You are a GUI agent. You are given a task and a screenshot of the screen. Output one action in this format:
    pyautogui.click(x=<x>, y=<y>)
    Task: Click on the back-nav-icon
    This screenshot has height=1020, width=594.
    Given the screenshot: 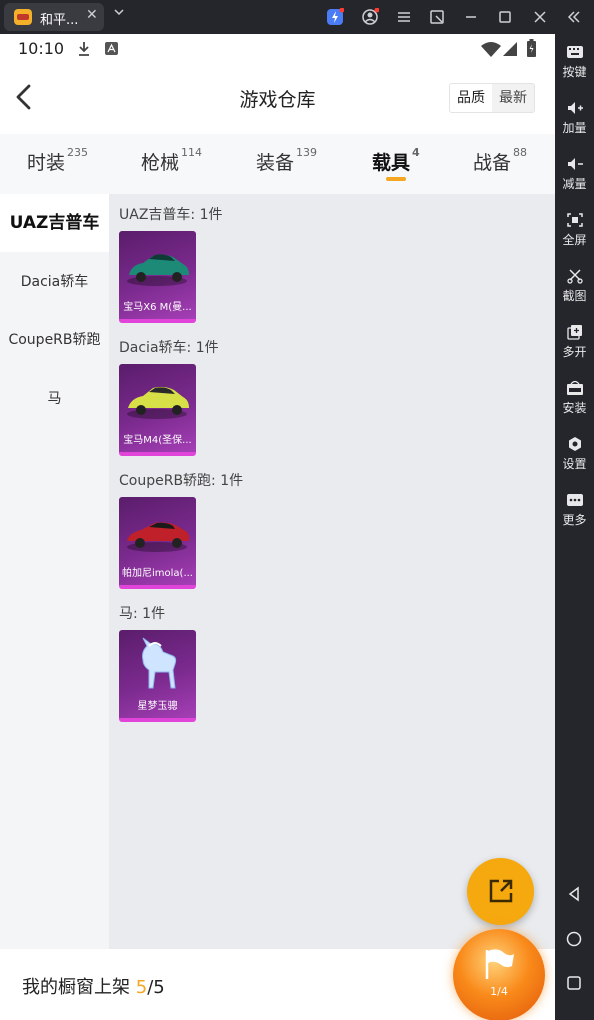 What is the action you would take?
    pyautogui.click(x=574, y=894)
    